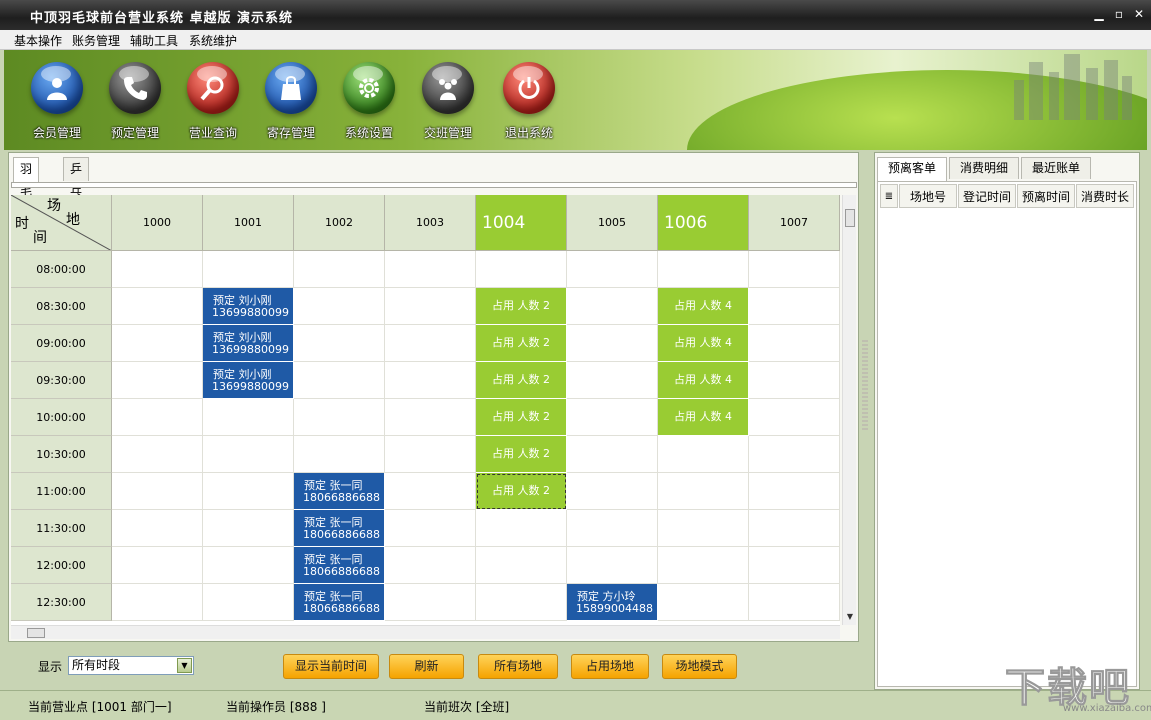  I want to click on court-header: 1002, so click(339, 223).